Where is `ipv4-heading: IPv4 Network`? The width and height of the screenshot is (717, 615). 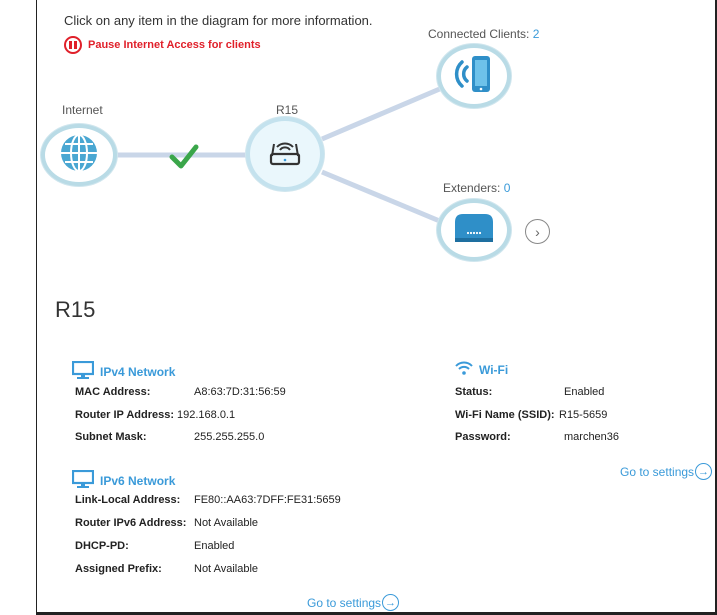 ipv4-heading: IPv4 Network is located at coordinates (123, 371).